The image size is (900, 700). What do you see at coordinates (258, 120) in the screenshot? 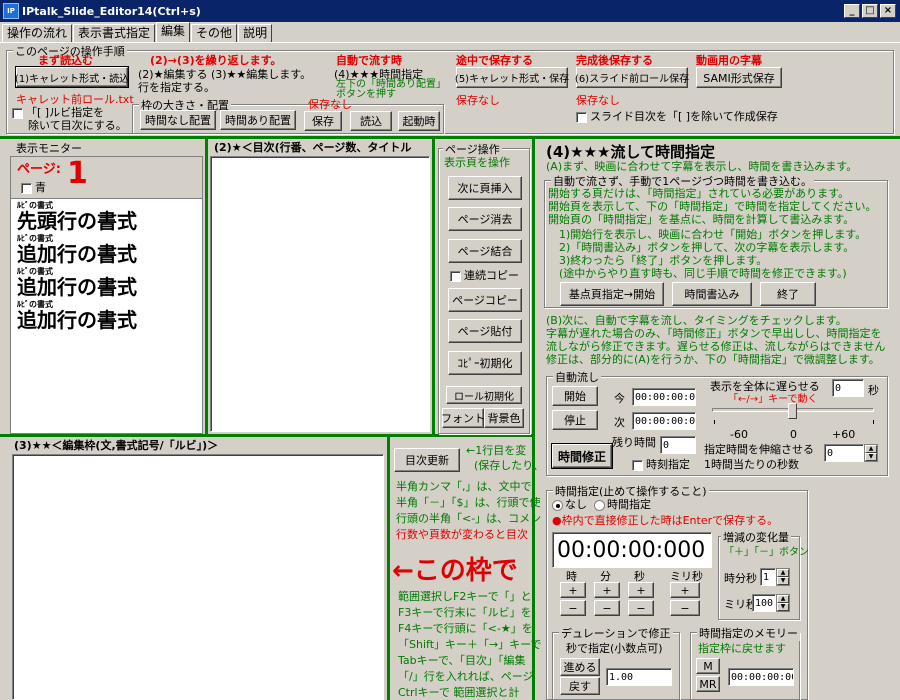
I see `time-layout-button: 時間あり配置` at bounding box center [258, 120].